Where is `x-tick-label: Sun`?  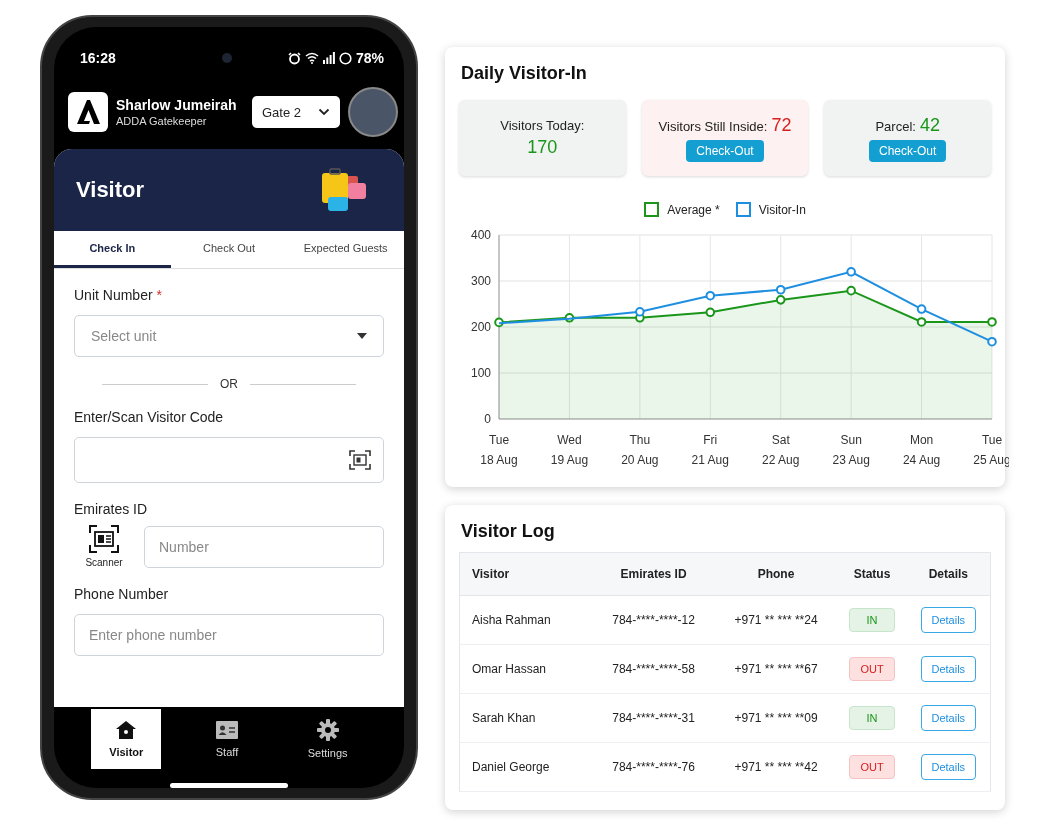
x-tick-label: Sun is located at coordinates (851, 440).